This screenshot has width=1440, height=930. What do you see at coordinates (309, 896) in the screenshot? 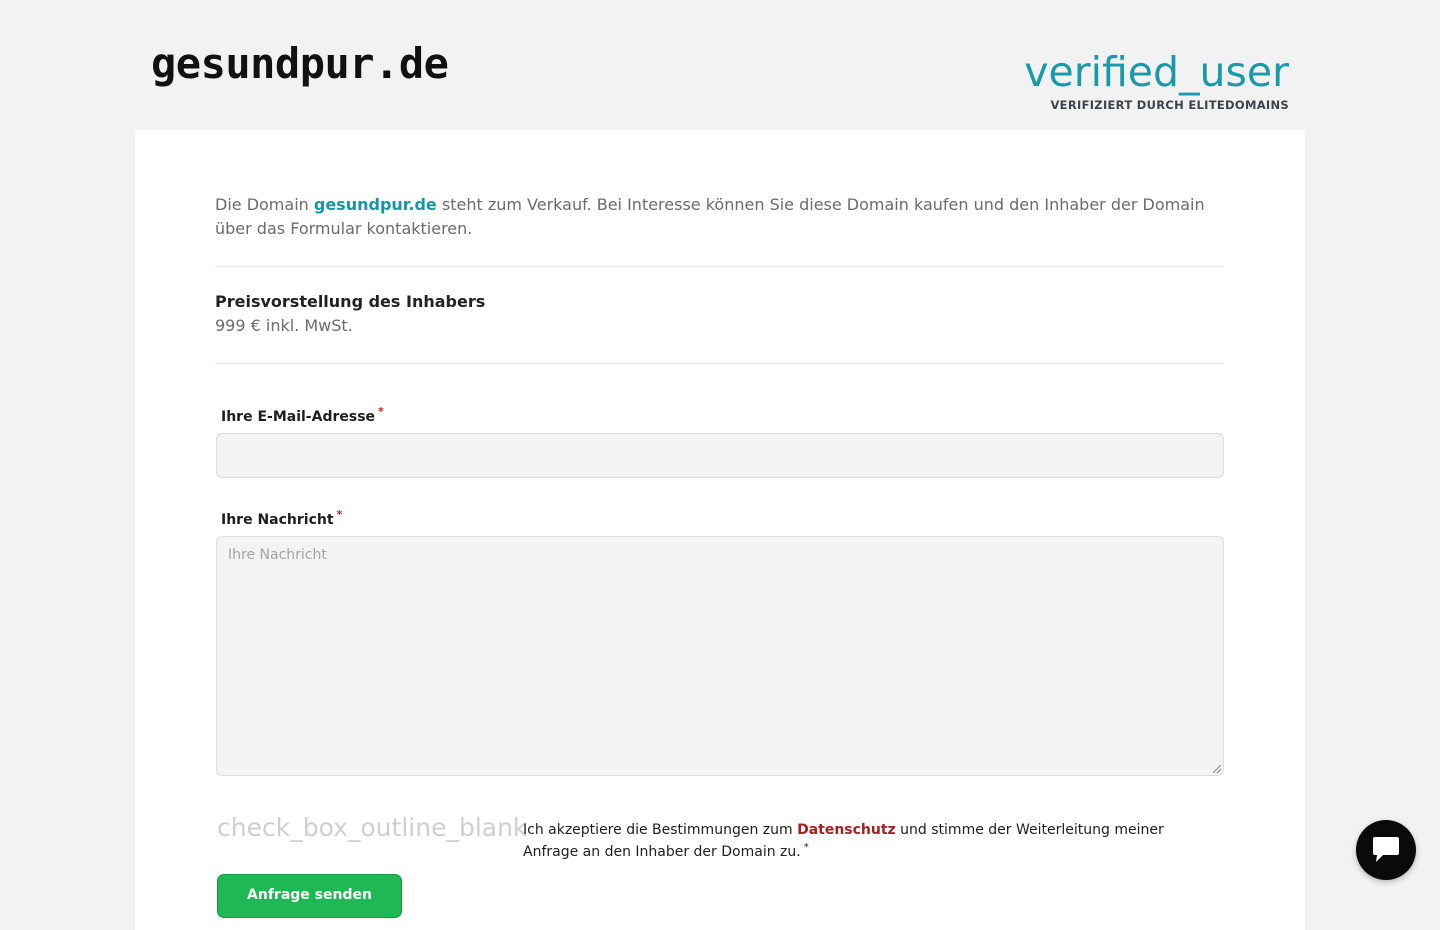
I see `submit-button: Anfrage senden` at bounding box center [309, 896].